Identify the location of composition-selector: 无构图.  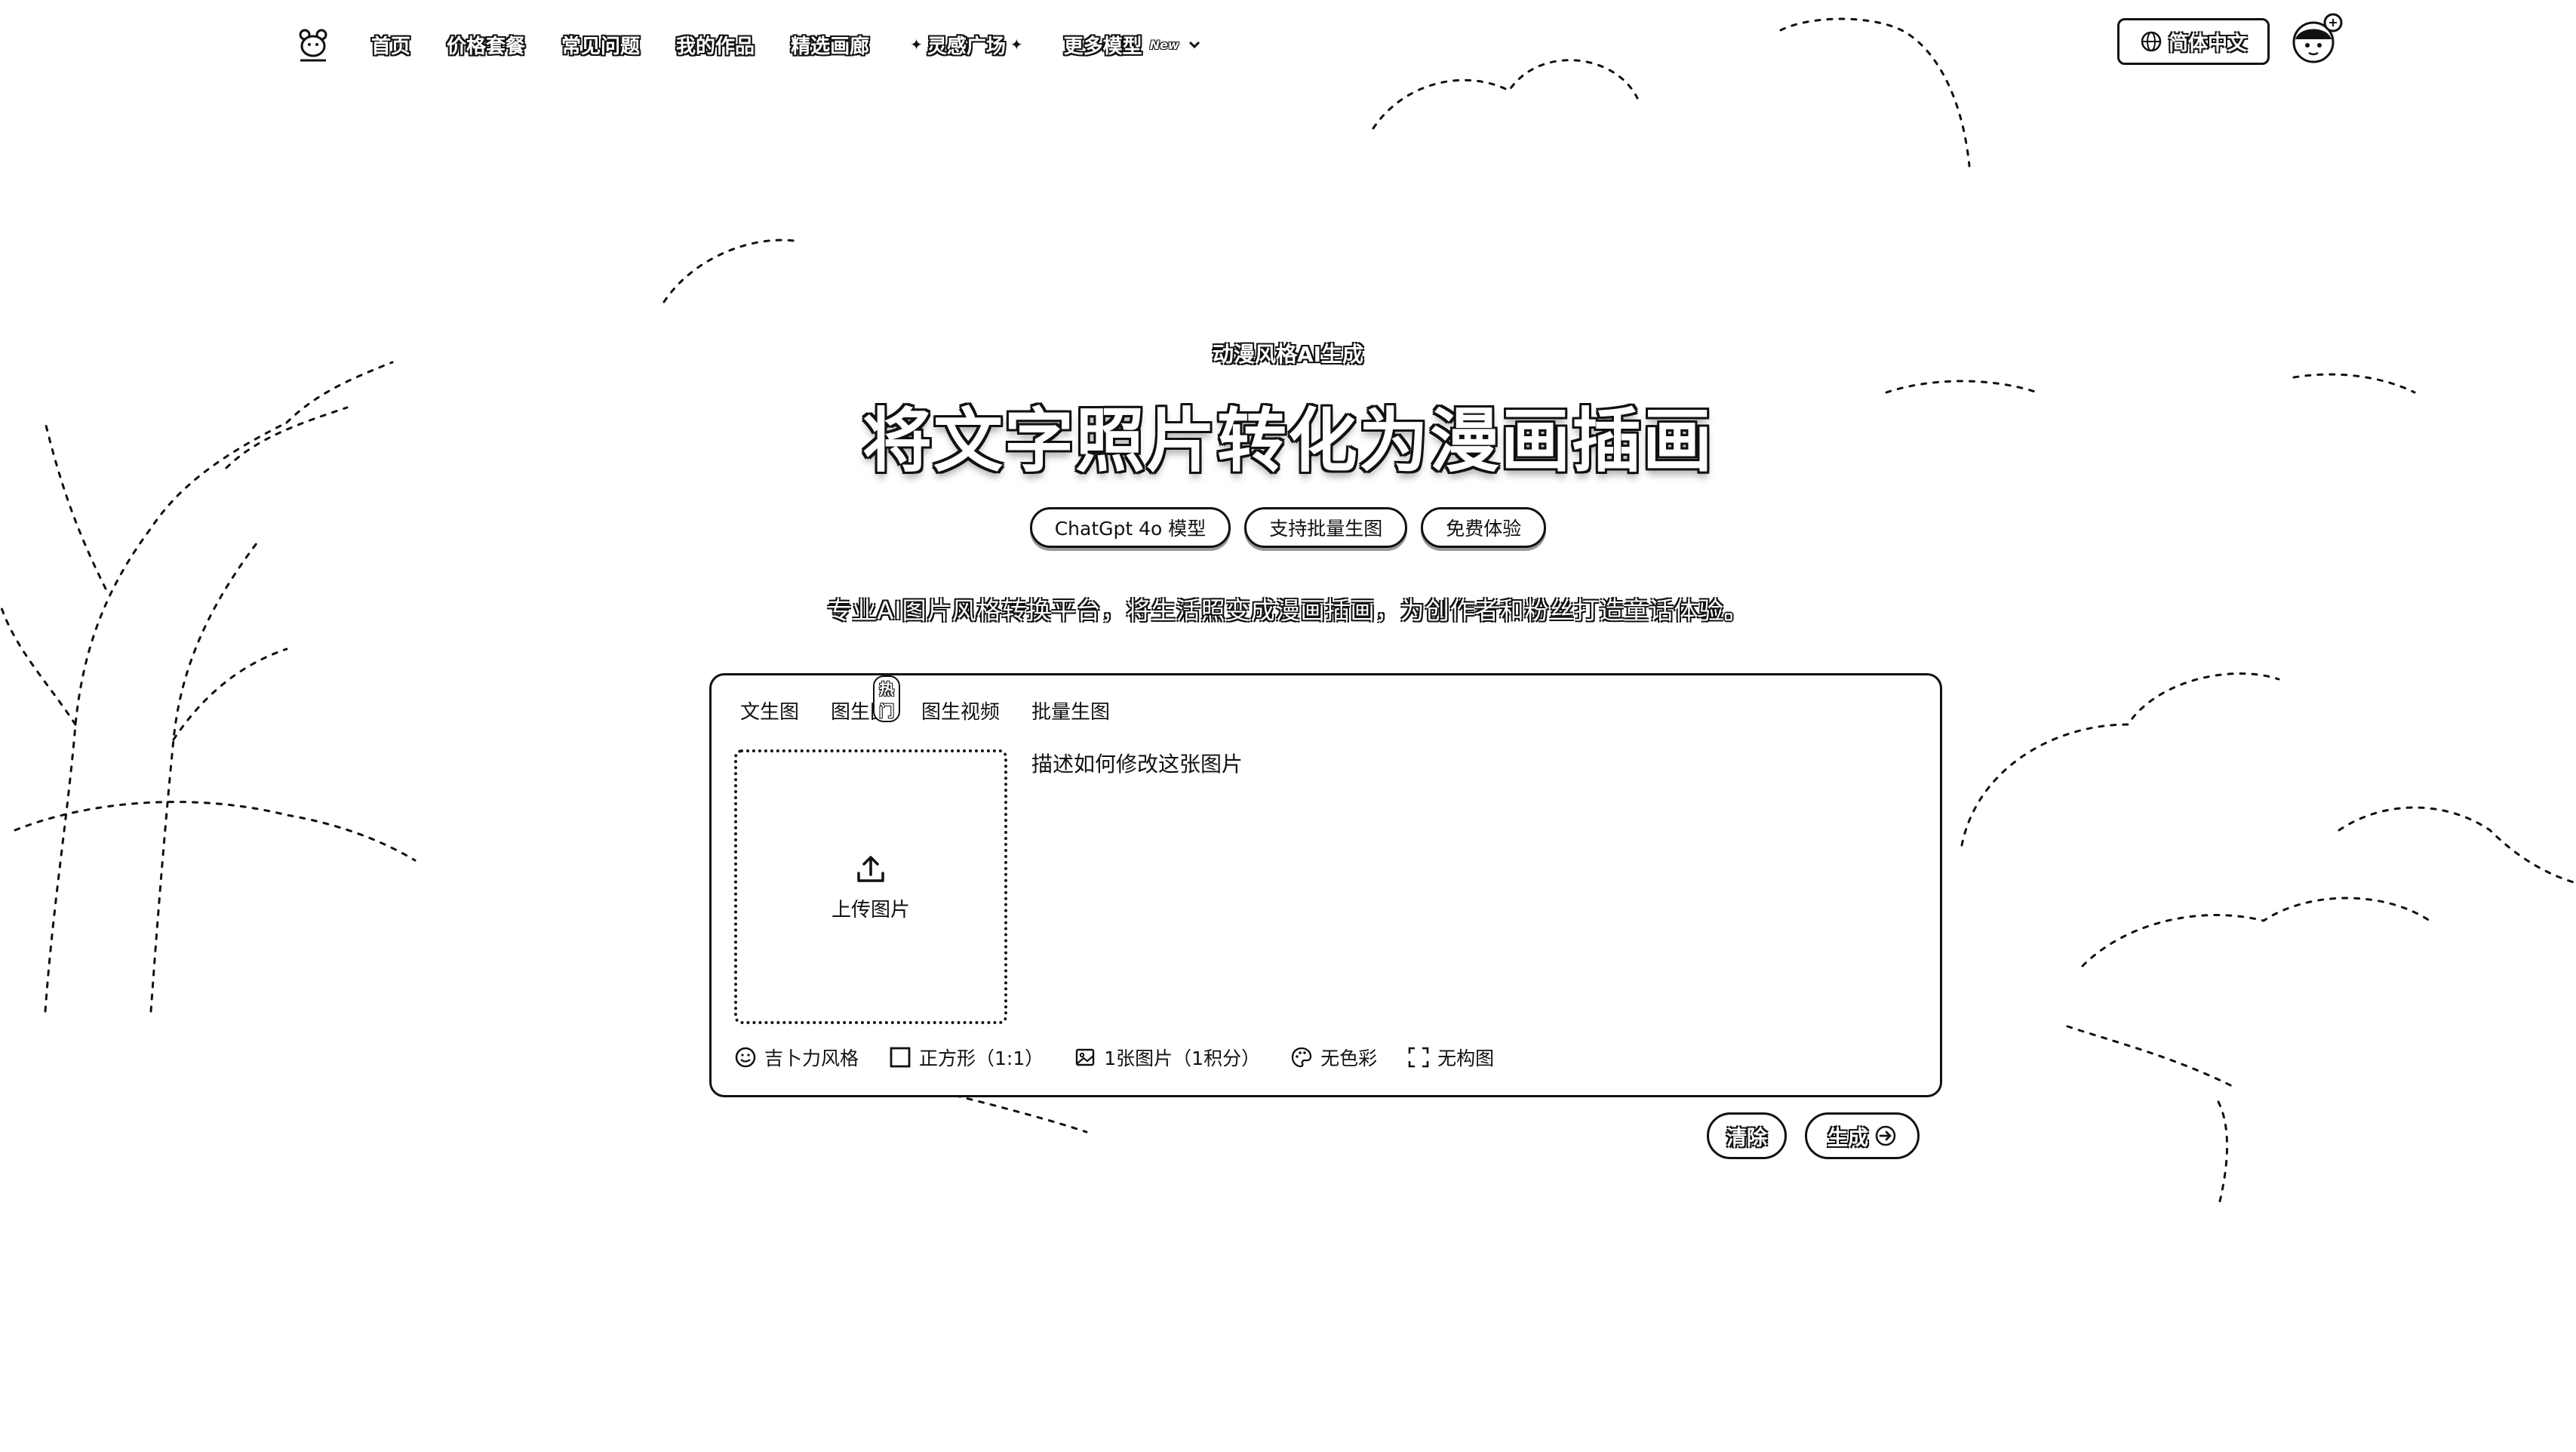
(1450, 1057).